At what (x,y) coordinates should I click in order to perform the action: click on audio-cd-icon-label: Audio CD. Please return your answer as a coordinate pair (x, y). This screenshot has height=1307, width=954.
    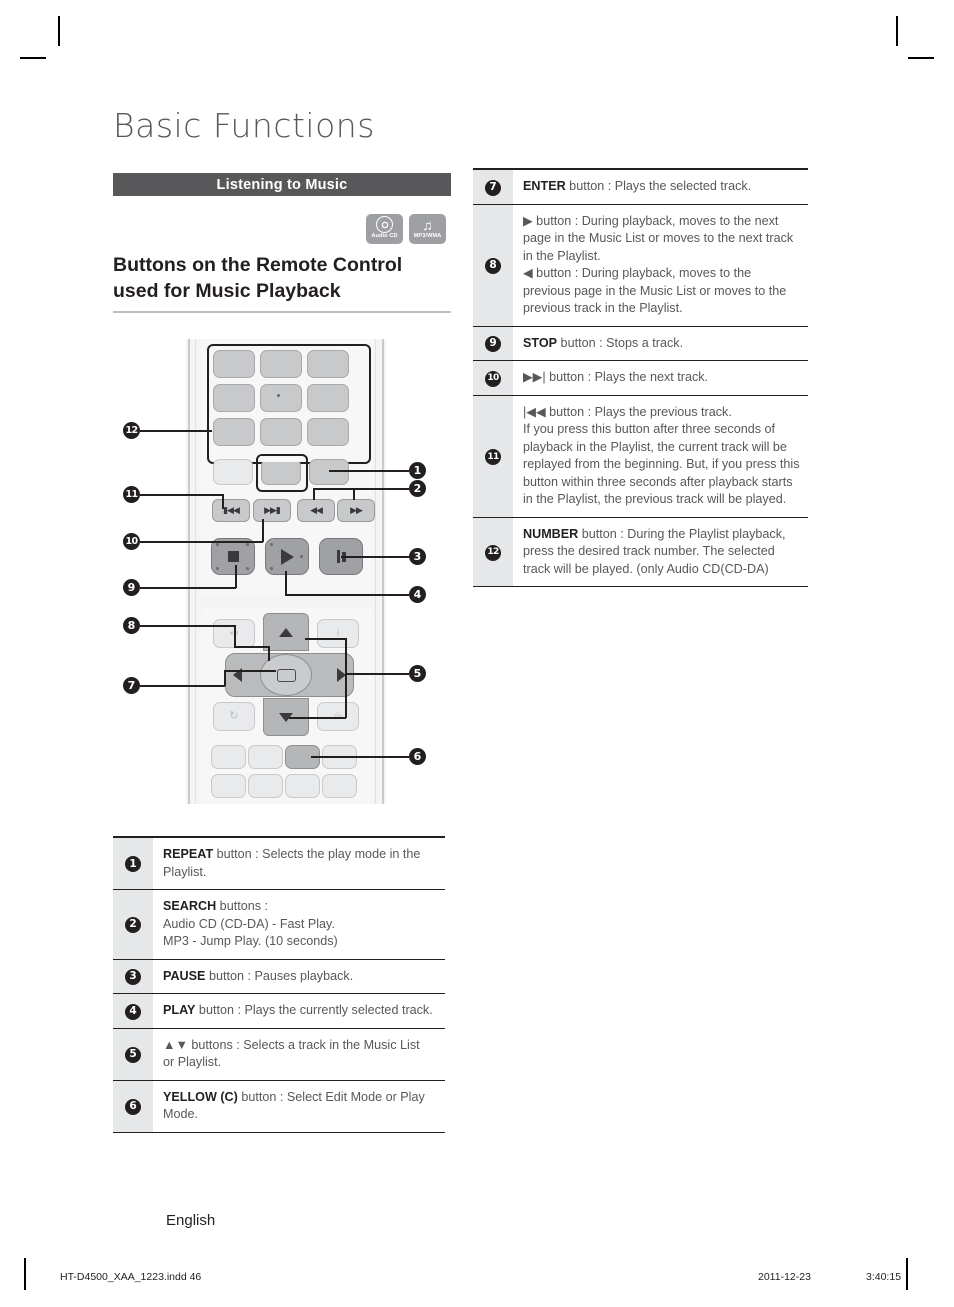
    Looking at the image, I should click on (384, 236).